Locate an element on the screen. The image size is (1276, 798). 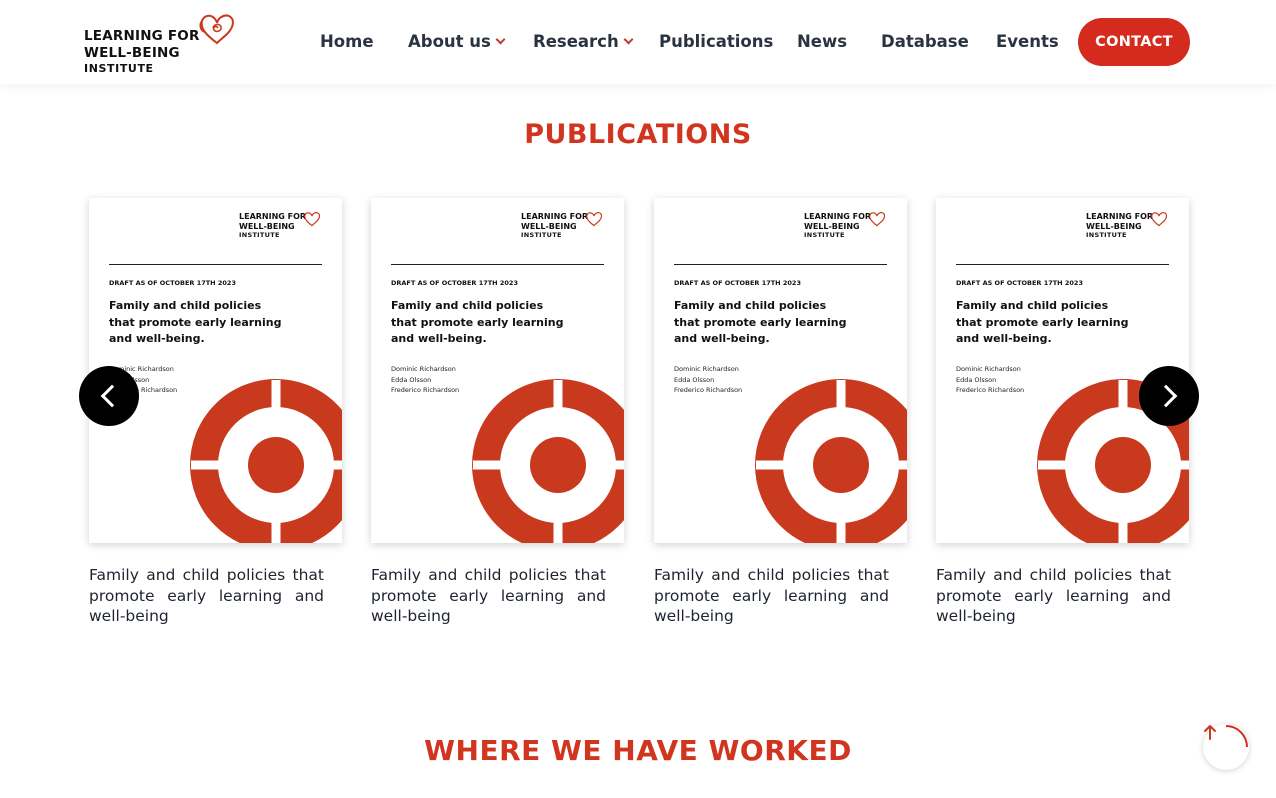
nav-publications-label: Publications is located at coordinates (716, 41).